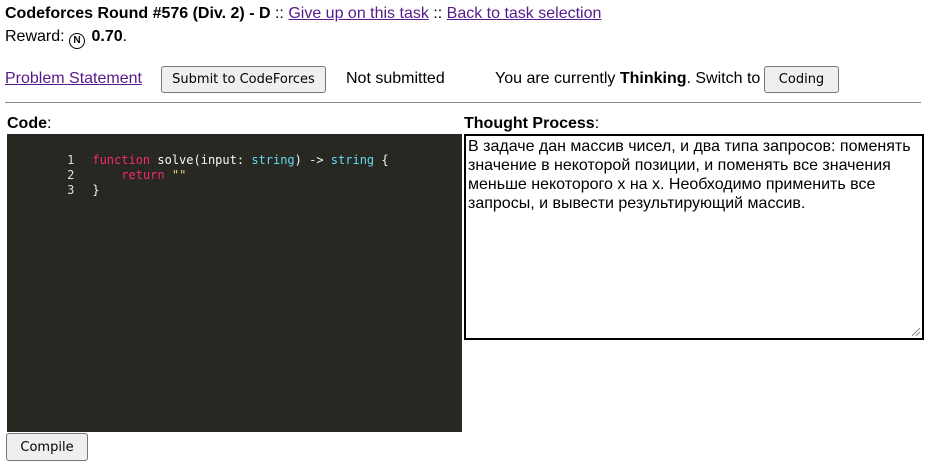  Describe the element at coordinates (138, 13) in the screenshot. I see `task-title: Codeforces Round #576 (Div. 2) - D` at that location.